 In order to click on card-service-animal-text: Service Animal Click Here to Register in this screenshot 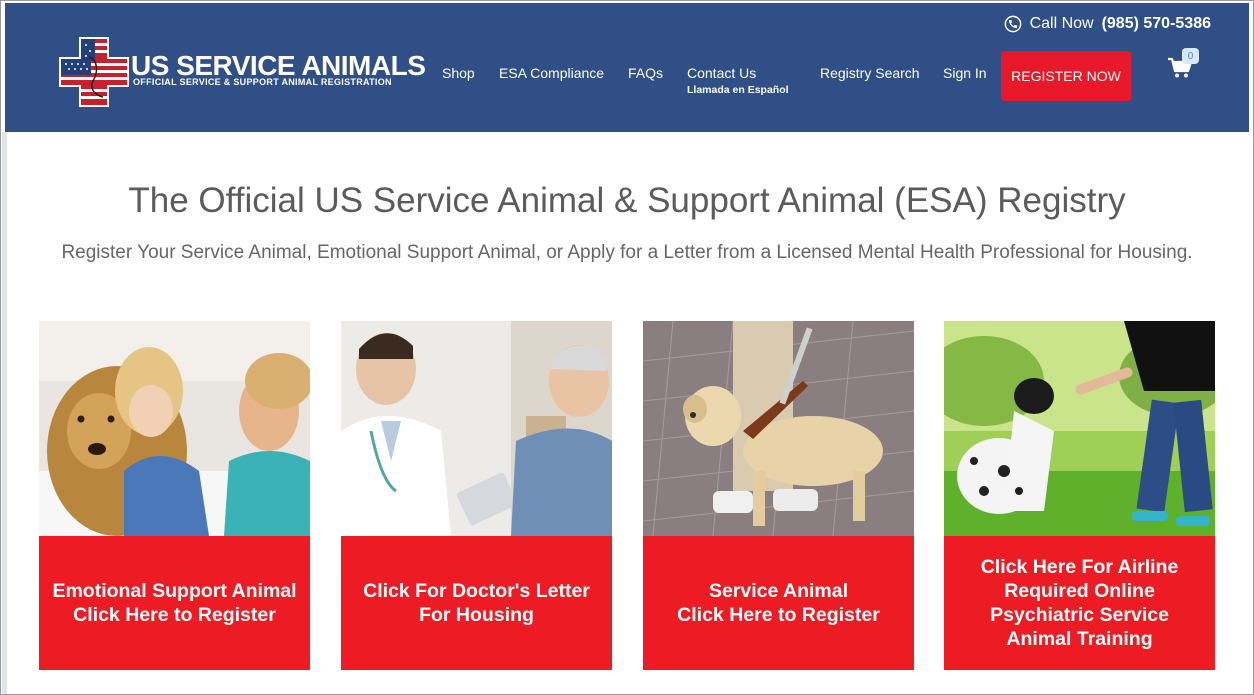, I will do `click(778, 603)`.